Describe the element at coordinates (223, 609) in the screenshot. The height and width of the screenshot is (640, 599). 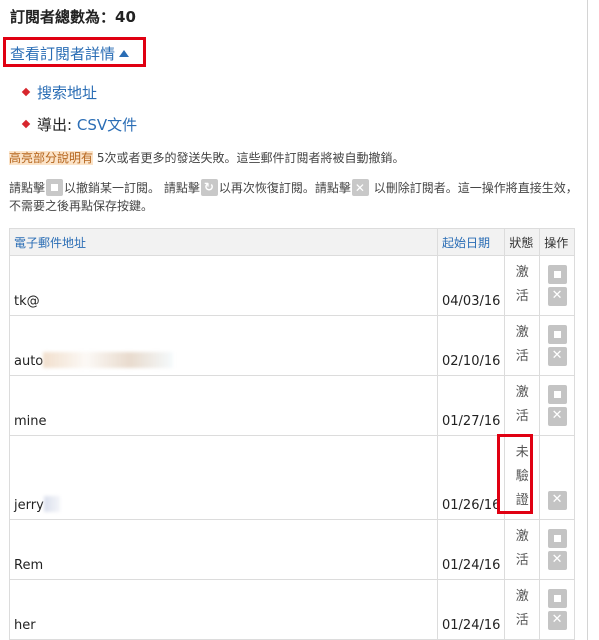
I see `email-cell: her` at that location.